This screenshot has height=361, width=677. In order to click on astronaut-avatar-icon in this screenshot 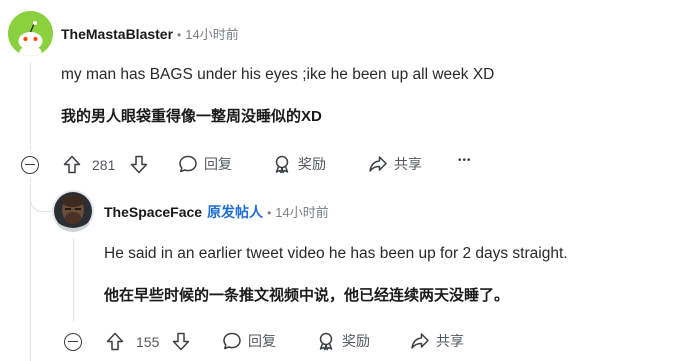, I will do `click(73, 211)`.